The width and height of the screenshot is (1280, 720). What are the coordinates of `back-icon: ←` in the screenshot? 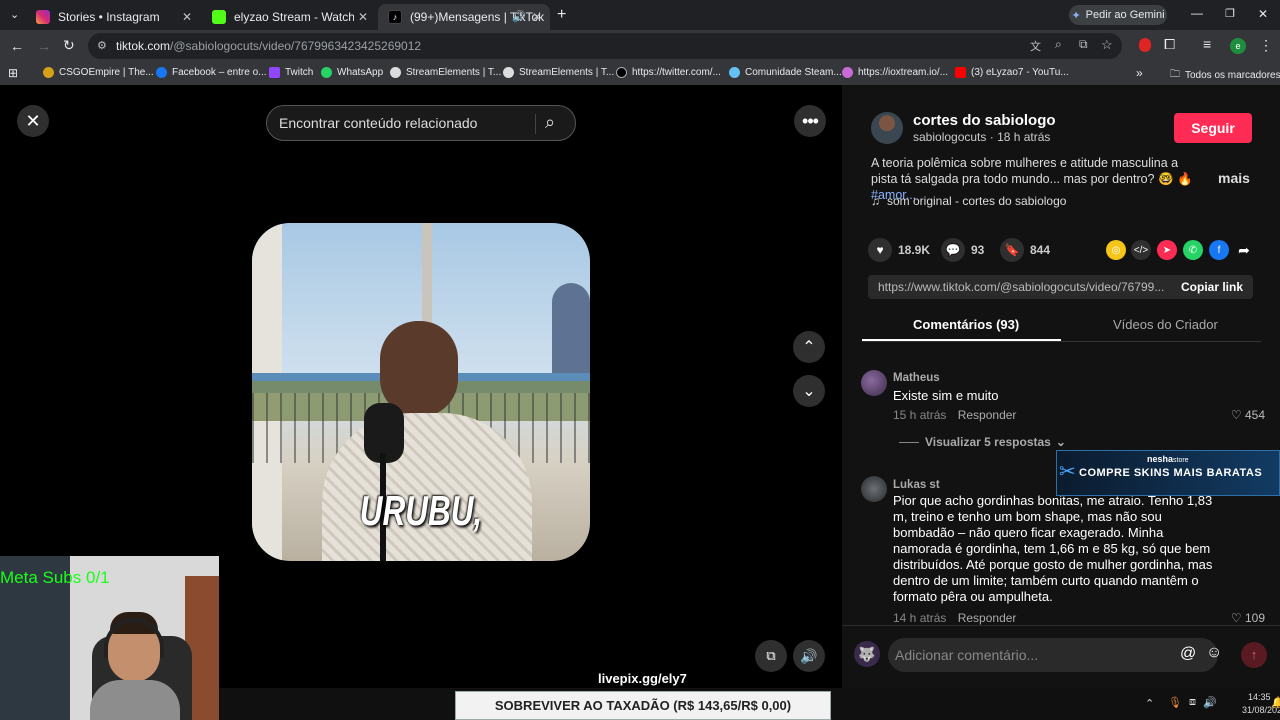 It's located at (17, 46).